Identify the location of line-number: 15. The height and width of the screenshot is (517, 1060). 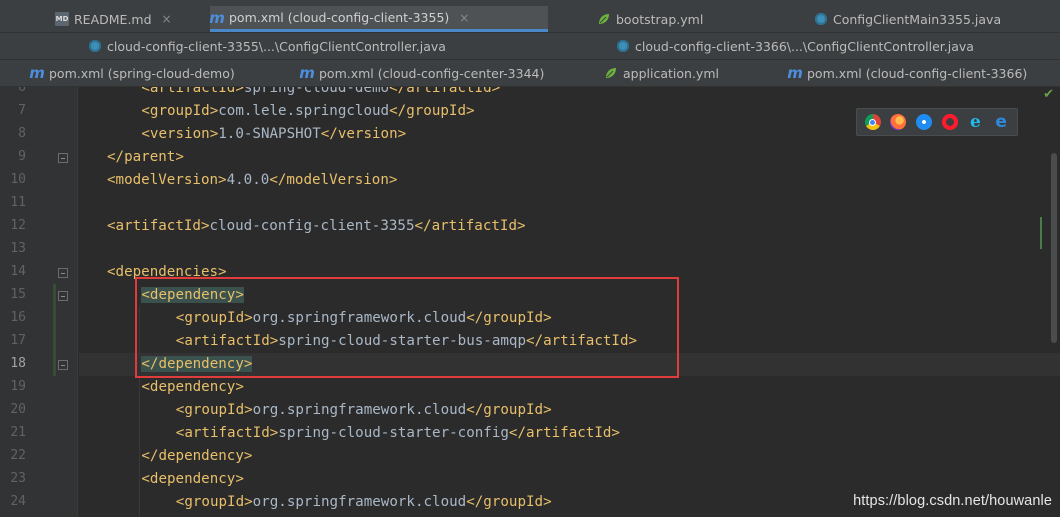
(18, 294).